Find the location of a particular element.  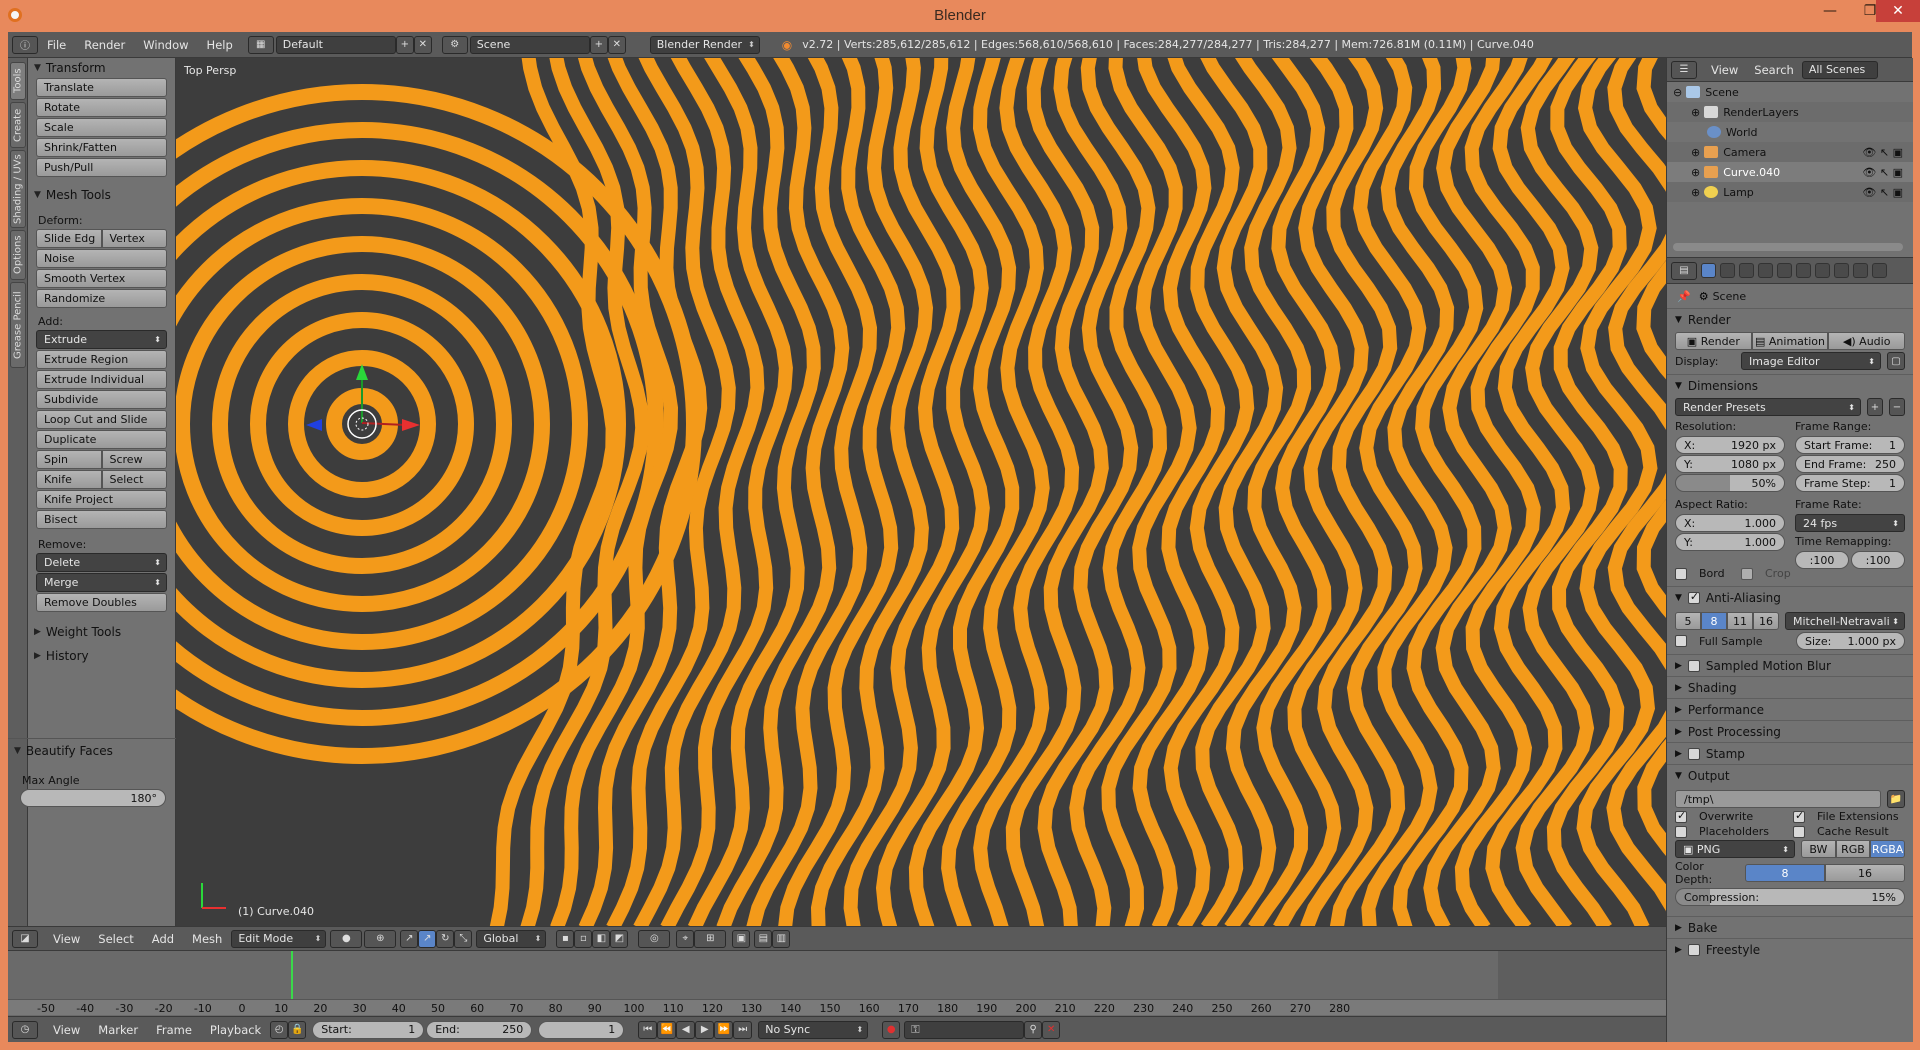

placeholders-checkbox is located at coordinates (1681, 831).